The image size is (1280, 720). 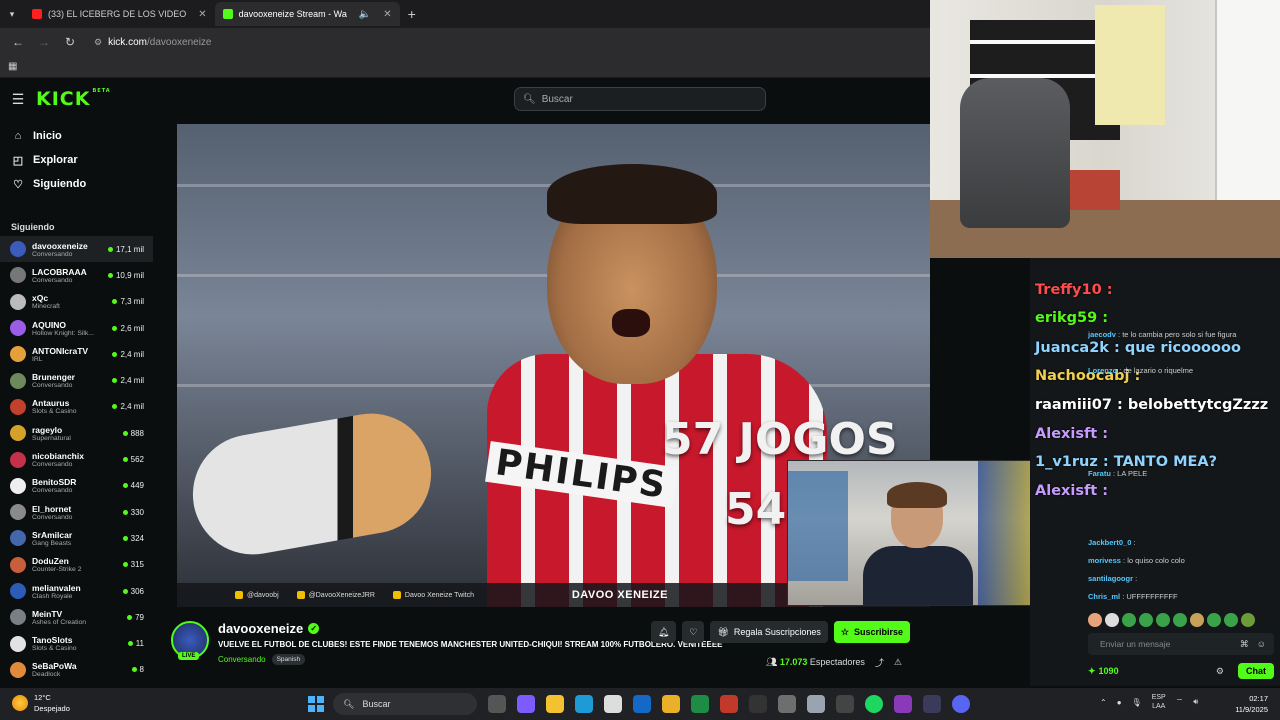 What do you see at coordinates (1159, 702) in the screenshot?
I see `language-indicator: ESP LAA` at bounding box center [1159, 702].